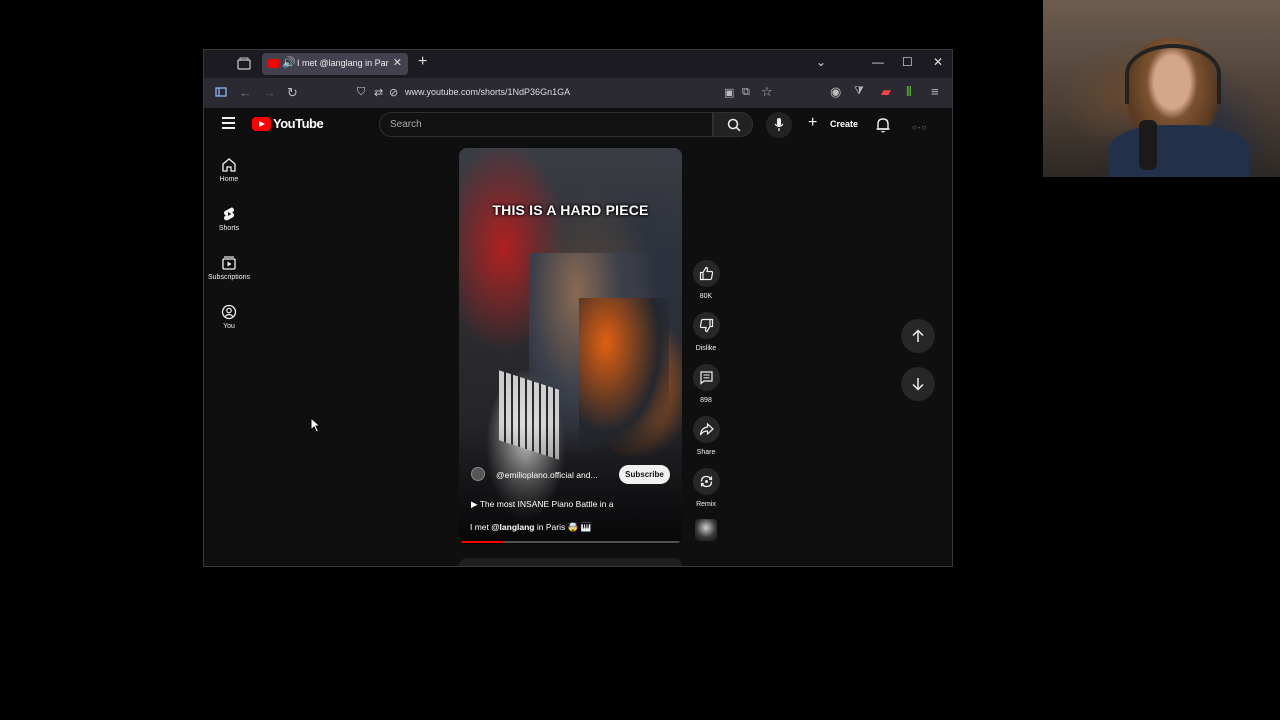  What do you see at coordinates (406, 124) in the screenshot?
I see `search-placeholder: Search` at bounding box center [406, 124].